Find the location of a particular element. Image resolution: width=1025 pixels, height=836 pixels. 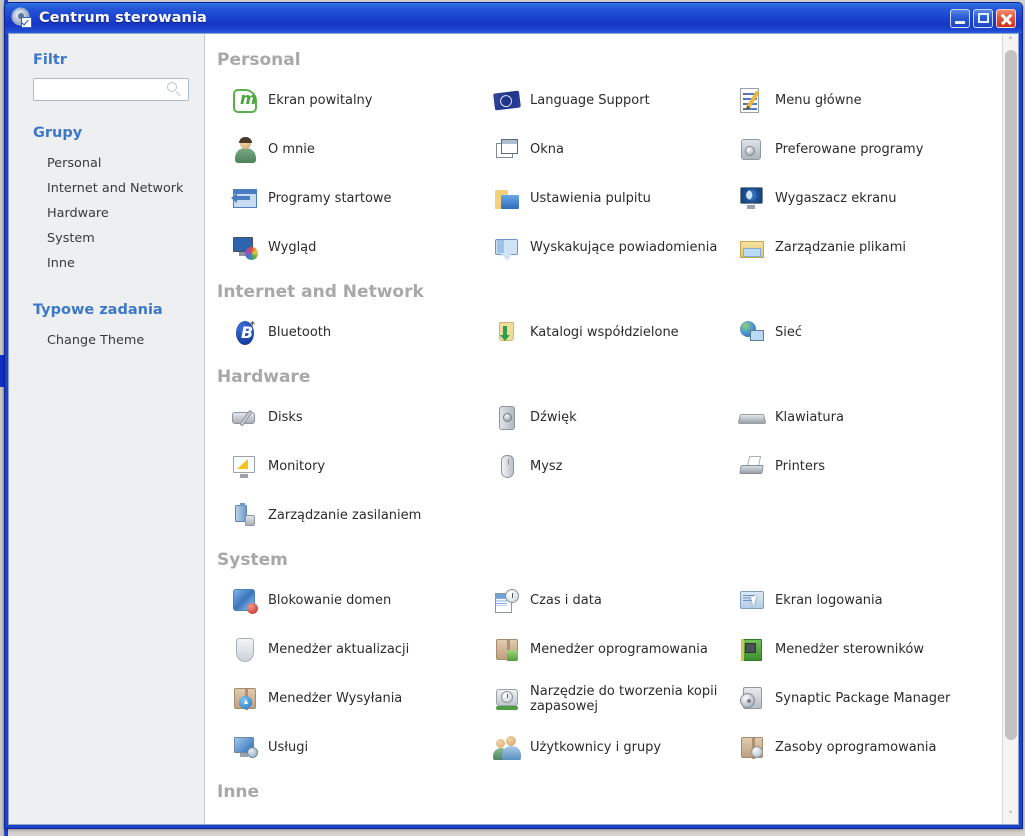

setting-item-label: Language Support is located at coordinates (590, 100).